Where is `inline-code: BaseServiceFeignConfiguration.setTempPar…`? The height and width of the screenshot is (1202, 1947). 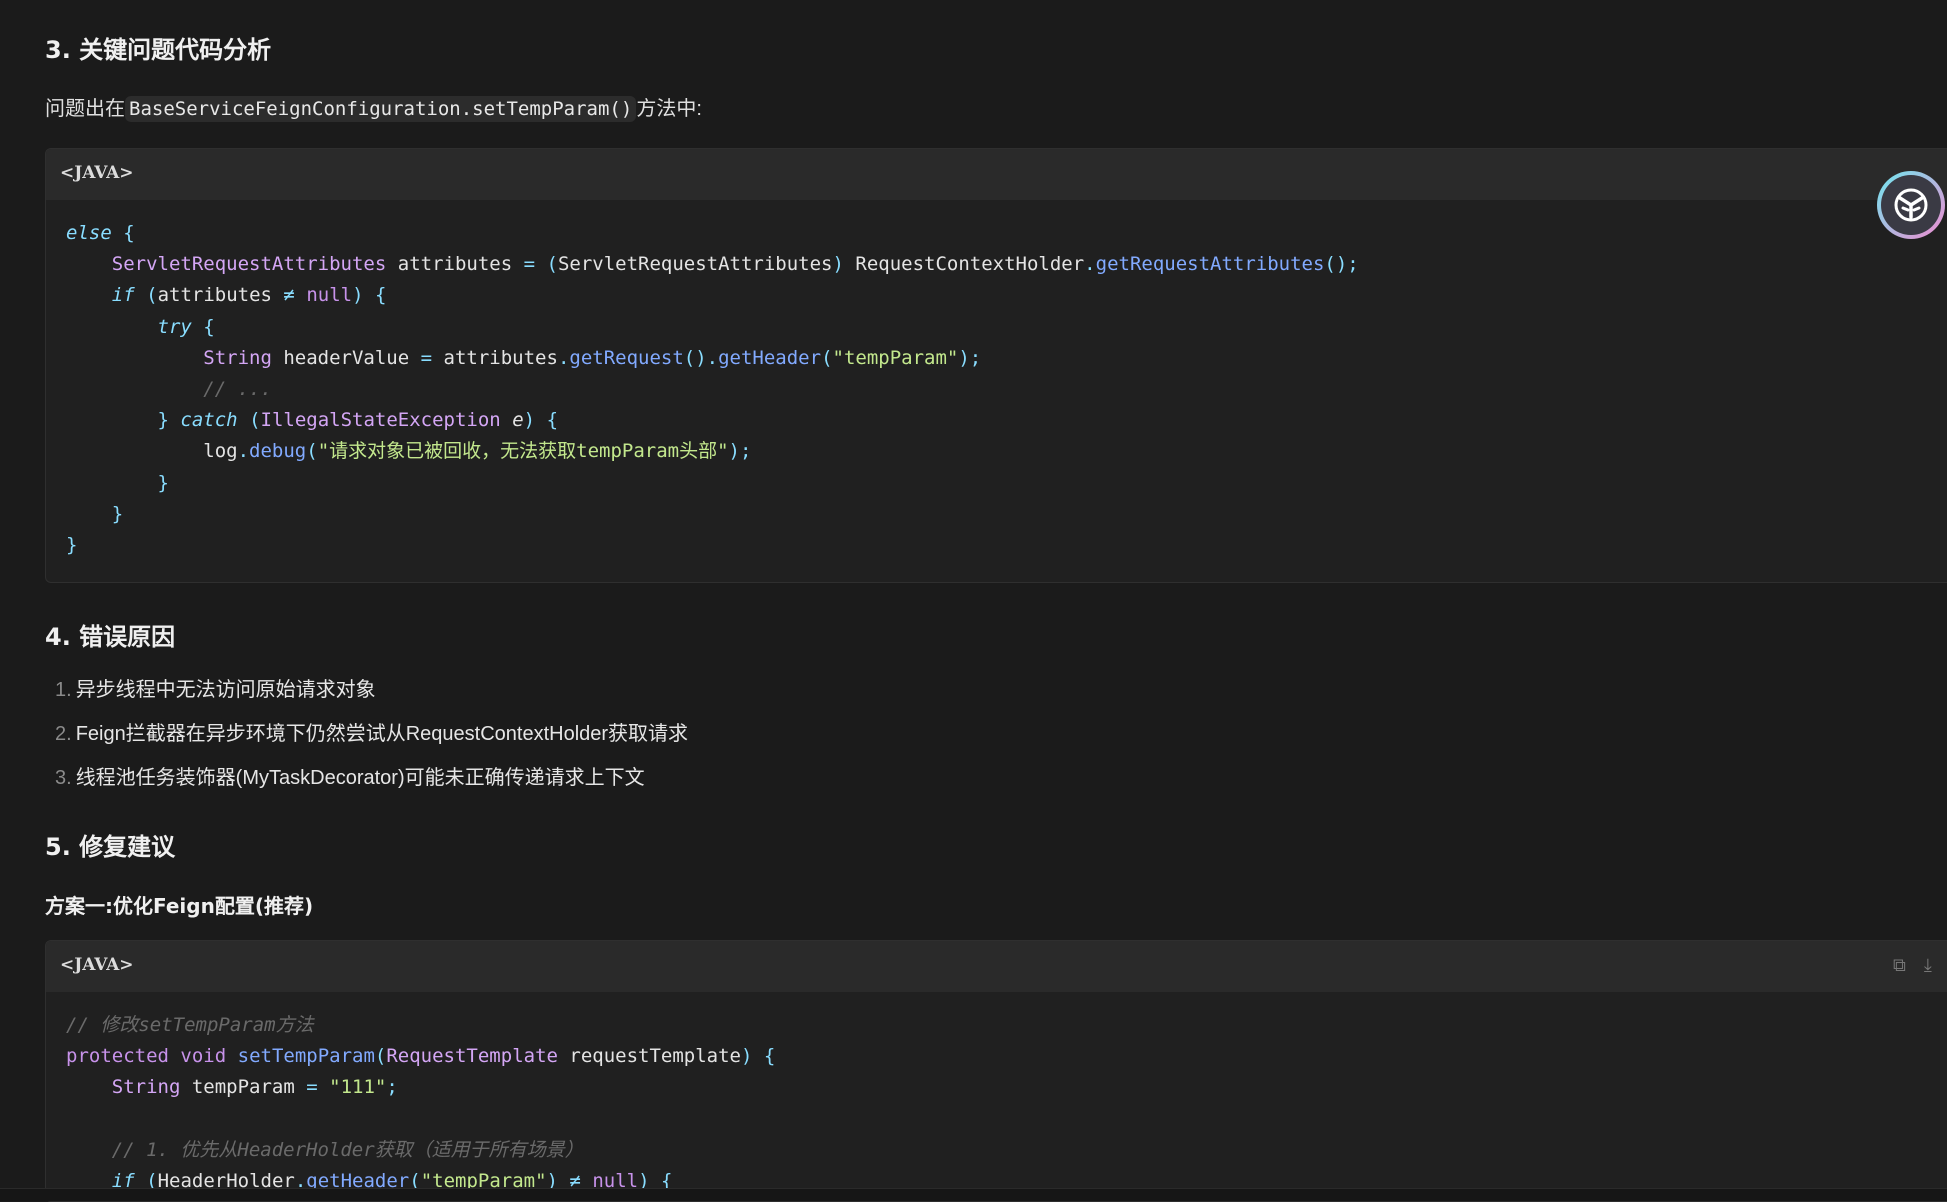 inline-code: BaseServiceFeignConfiguration.setTempPar… is located at coordinates (381, 109).